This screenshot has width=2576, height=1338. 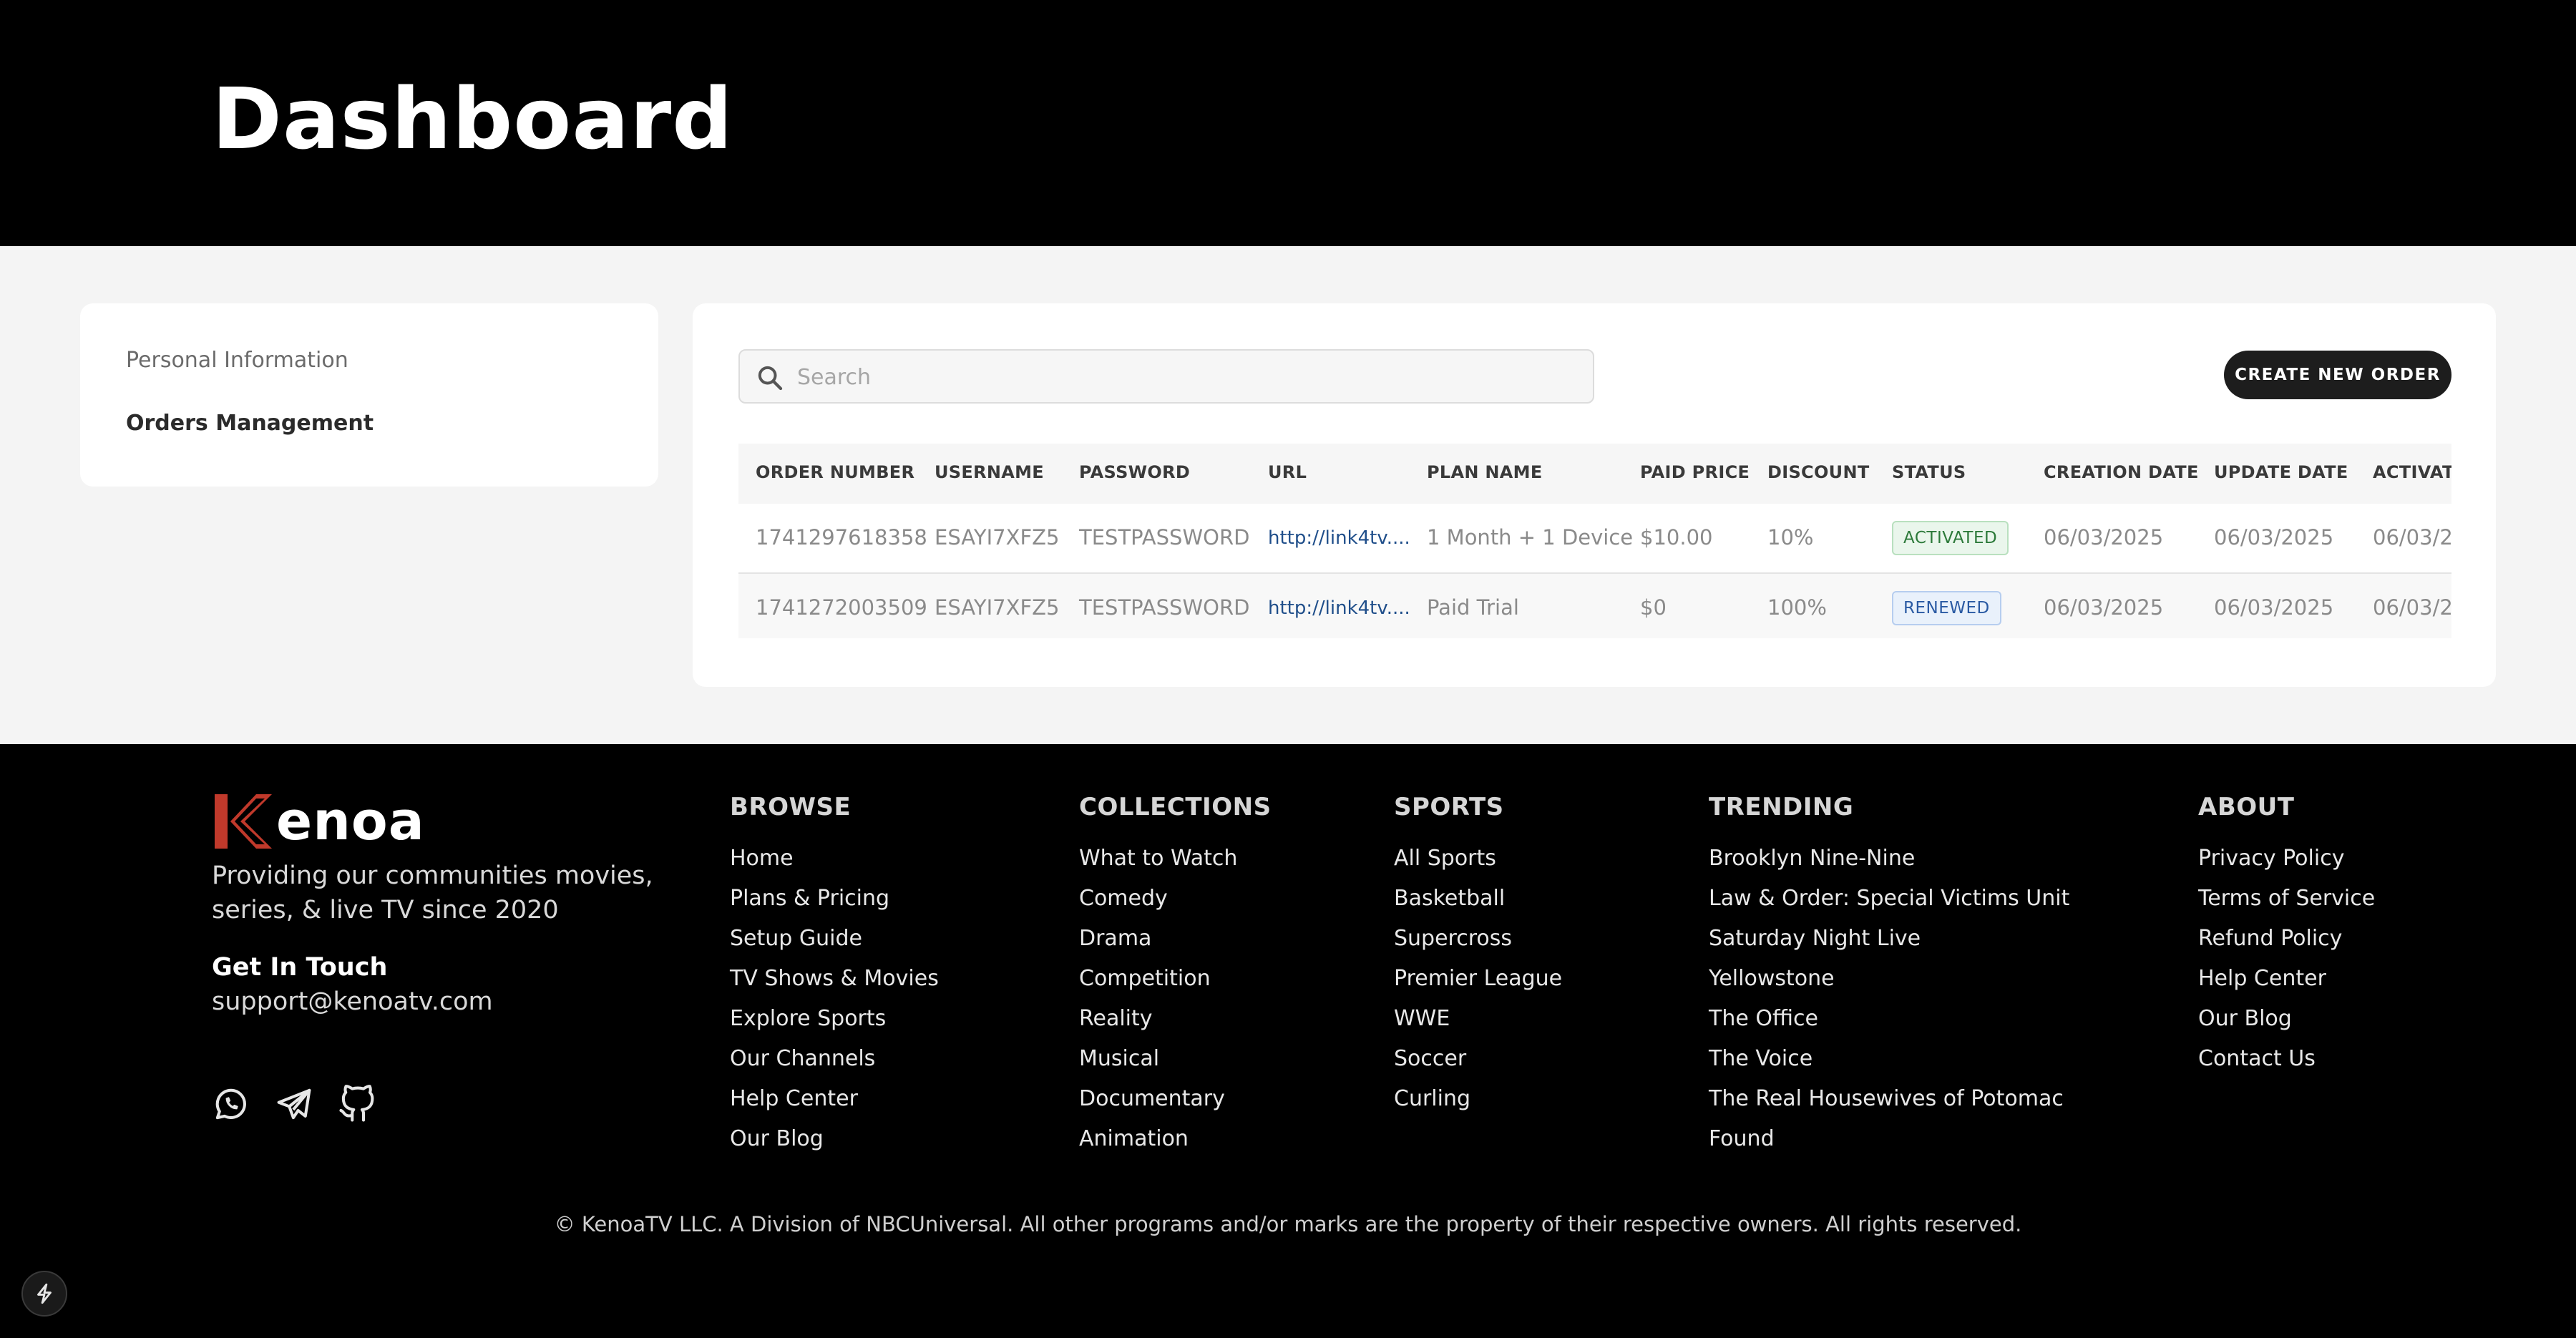 I want to click on footer-link-soccer: Soccer, so click(x=1478, y=1059).